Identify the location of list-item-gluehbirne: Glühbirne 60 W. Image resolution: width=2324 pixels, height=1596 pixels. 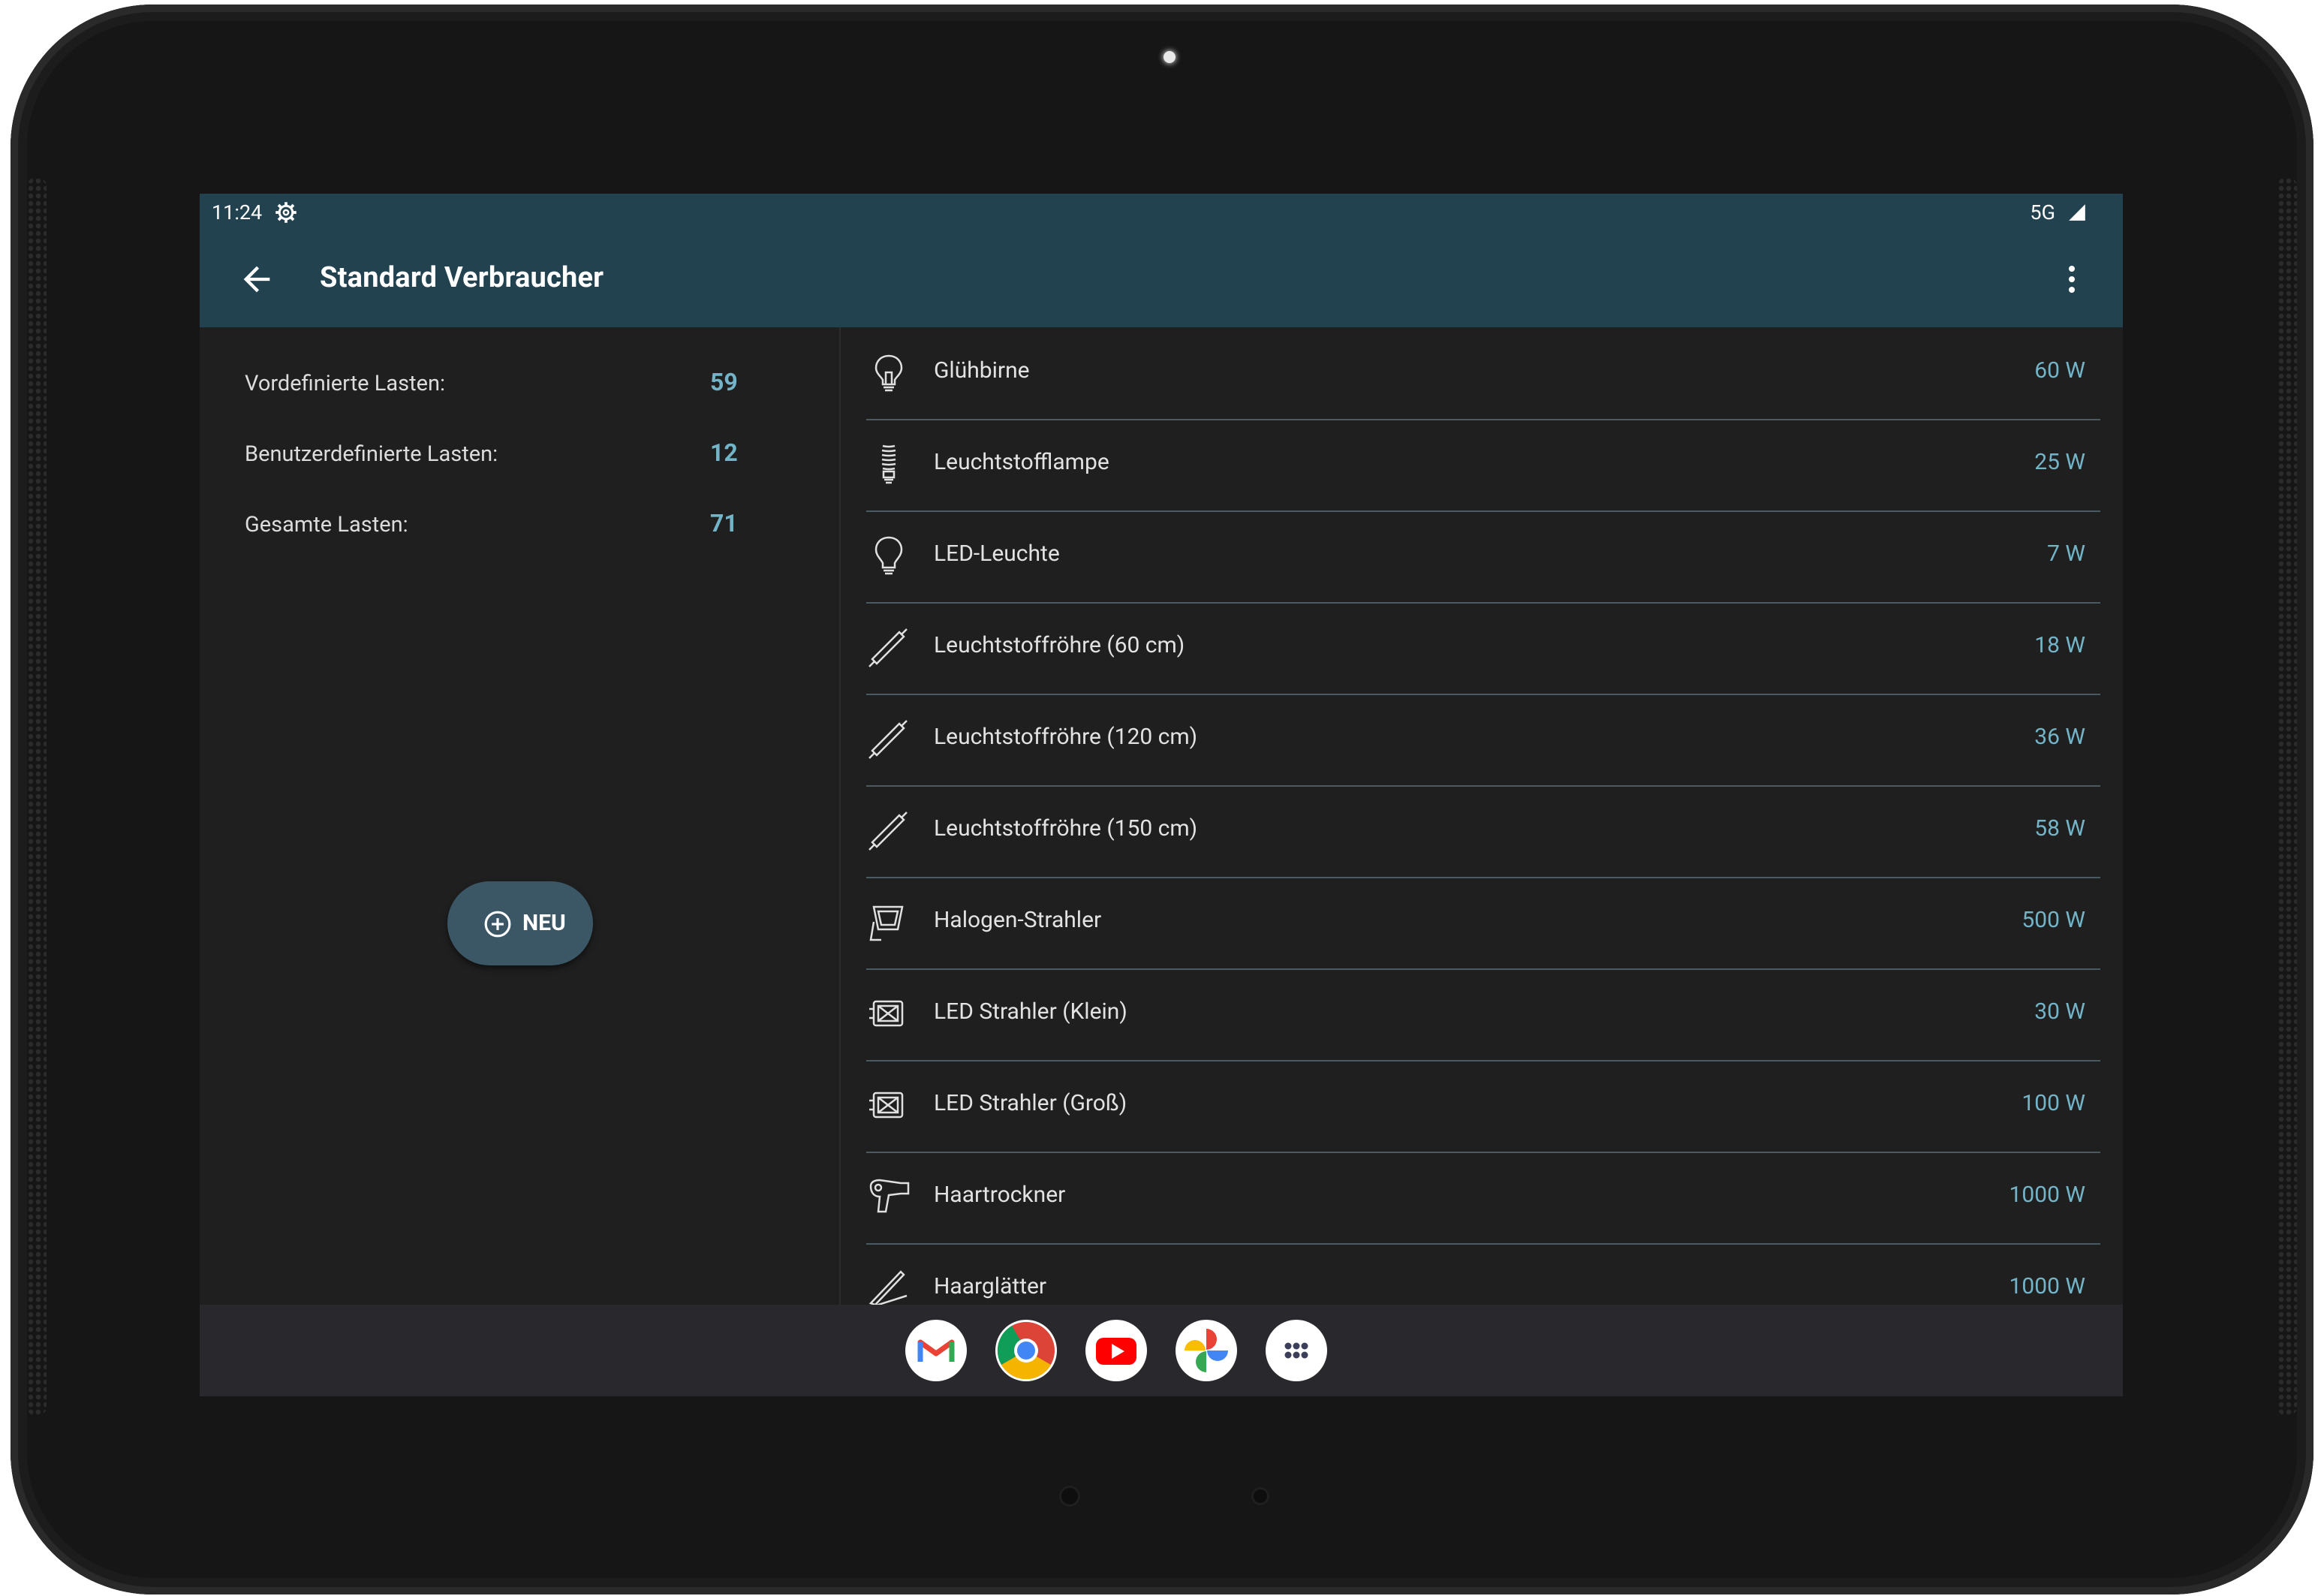
(1483, 373).